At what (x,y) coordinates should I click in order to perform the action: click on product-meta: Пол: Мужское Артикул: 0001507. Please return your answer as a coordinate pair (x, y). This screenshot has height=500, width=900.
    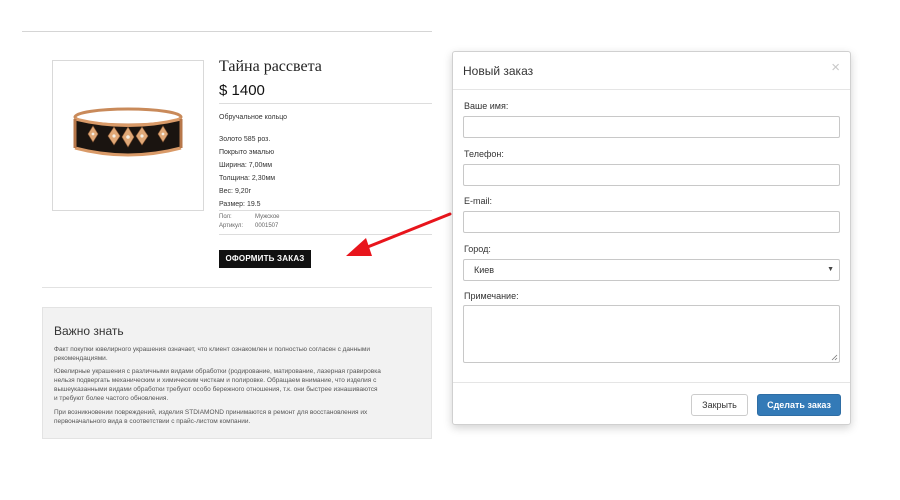
    Looking at the image, I should click on (249, 222).